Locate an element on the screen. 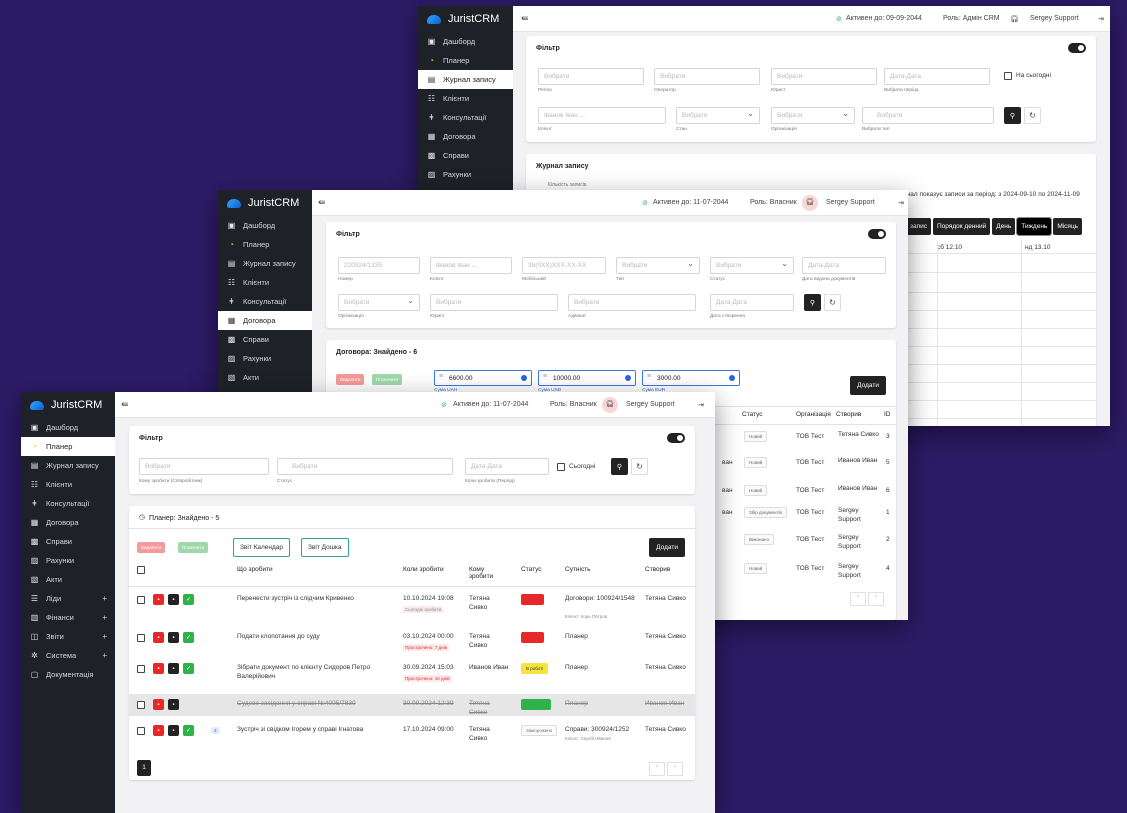 The height and width of the screenshot is (813, 1127). attorney-select: Вибрати is located at coordinates (632, 302).